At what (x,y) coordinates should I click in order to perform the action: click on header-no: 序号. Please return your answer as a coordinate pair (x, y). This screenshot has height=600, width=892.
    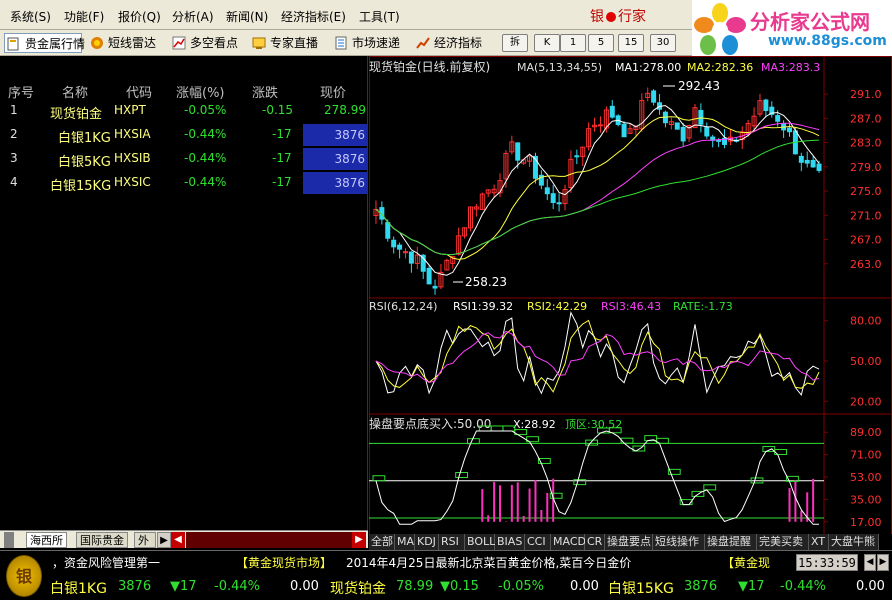
    Looking at the image, I should click on (21, 91).